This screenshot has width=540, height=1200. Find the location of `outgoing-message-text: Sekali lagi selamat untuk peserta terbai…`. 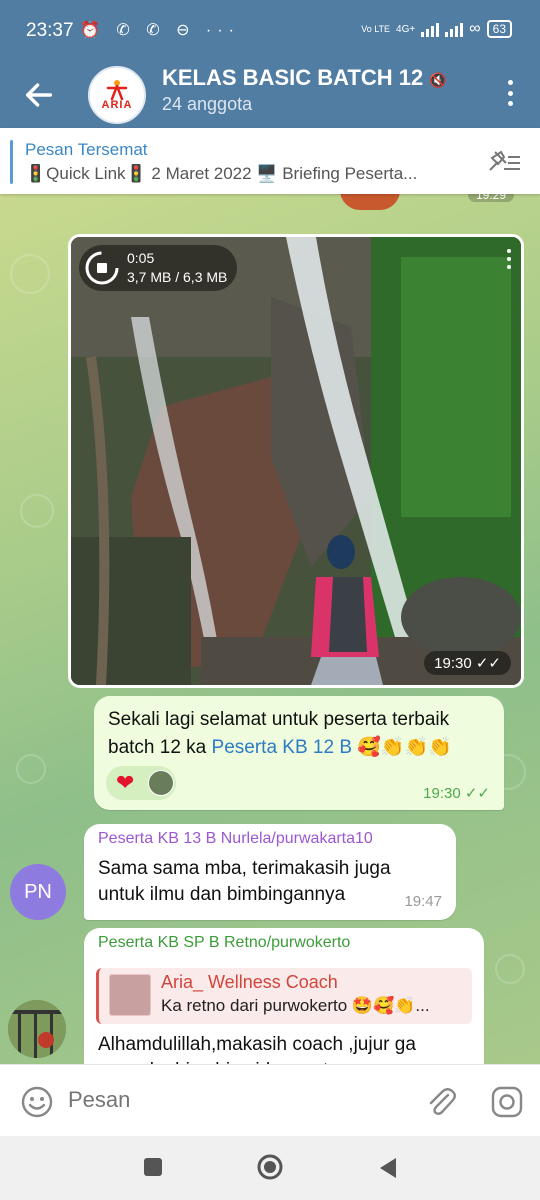

outgoing-message-text: Sekali lagi selamat untuk peserta terbai… is located at coordinates (303, 734).